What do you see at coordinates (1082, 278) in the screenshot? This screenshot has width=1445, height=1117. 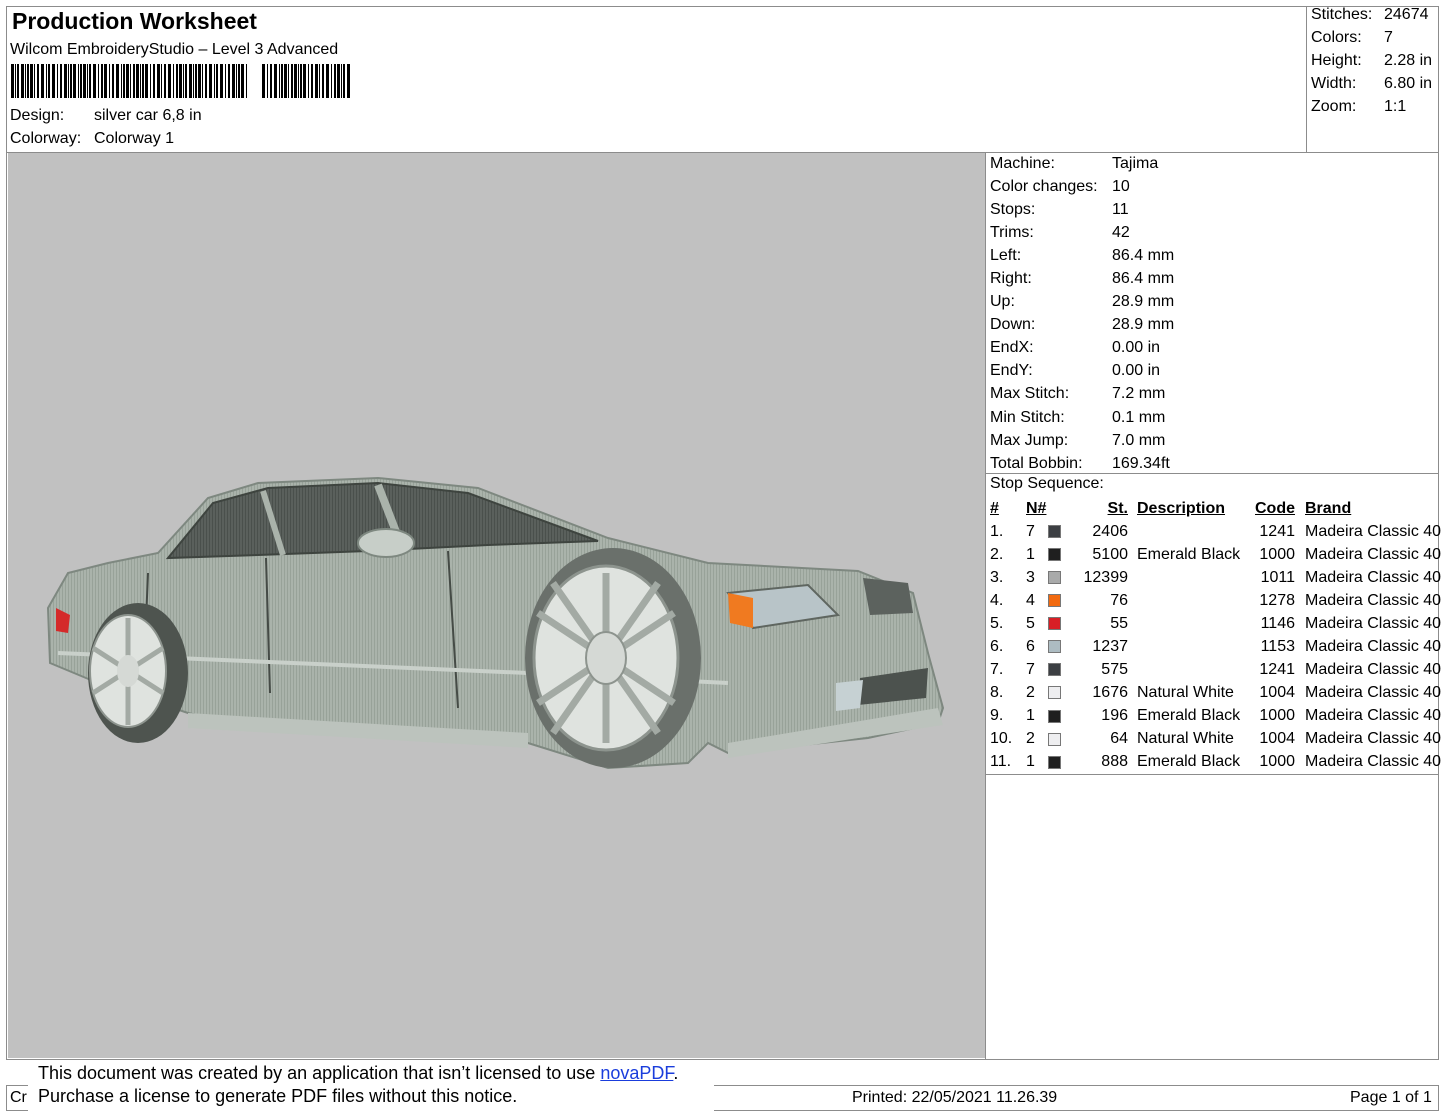 I see `info-row: Right: 86.4 mm` at bounding box center [1082, 278].